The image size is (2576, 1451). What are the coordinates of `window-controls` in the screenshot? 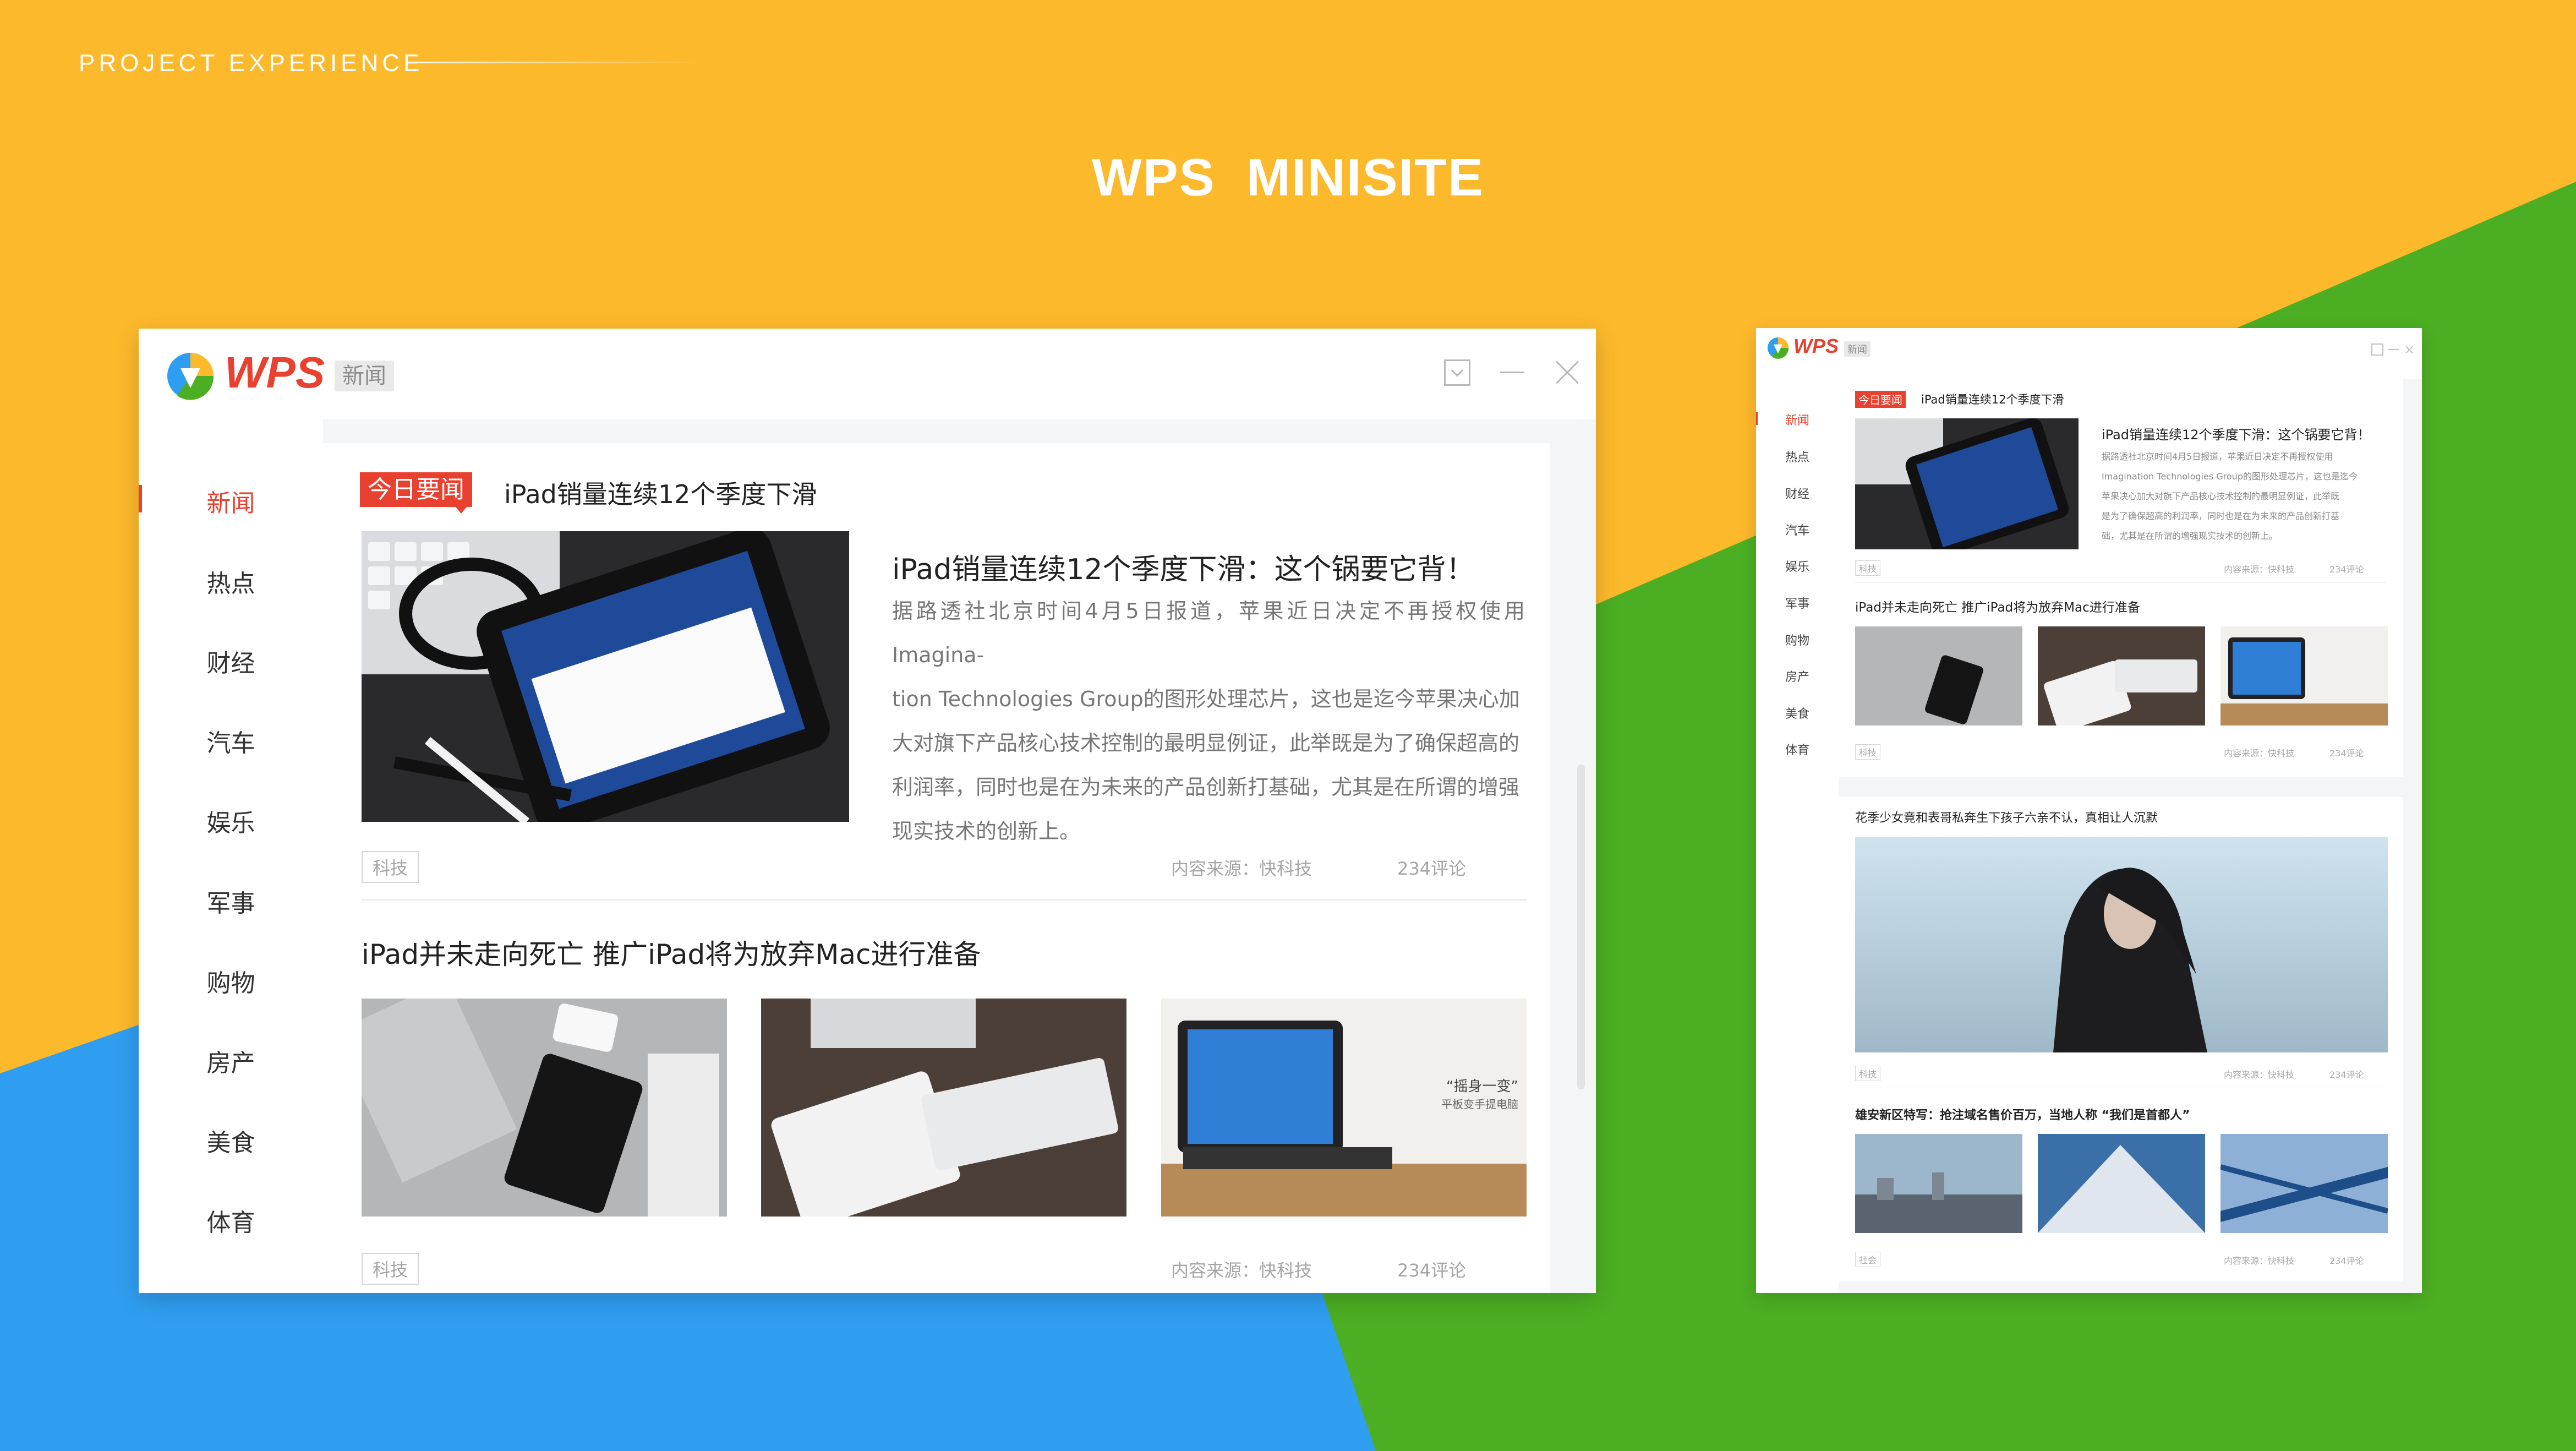 It's located at (1512, 372).